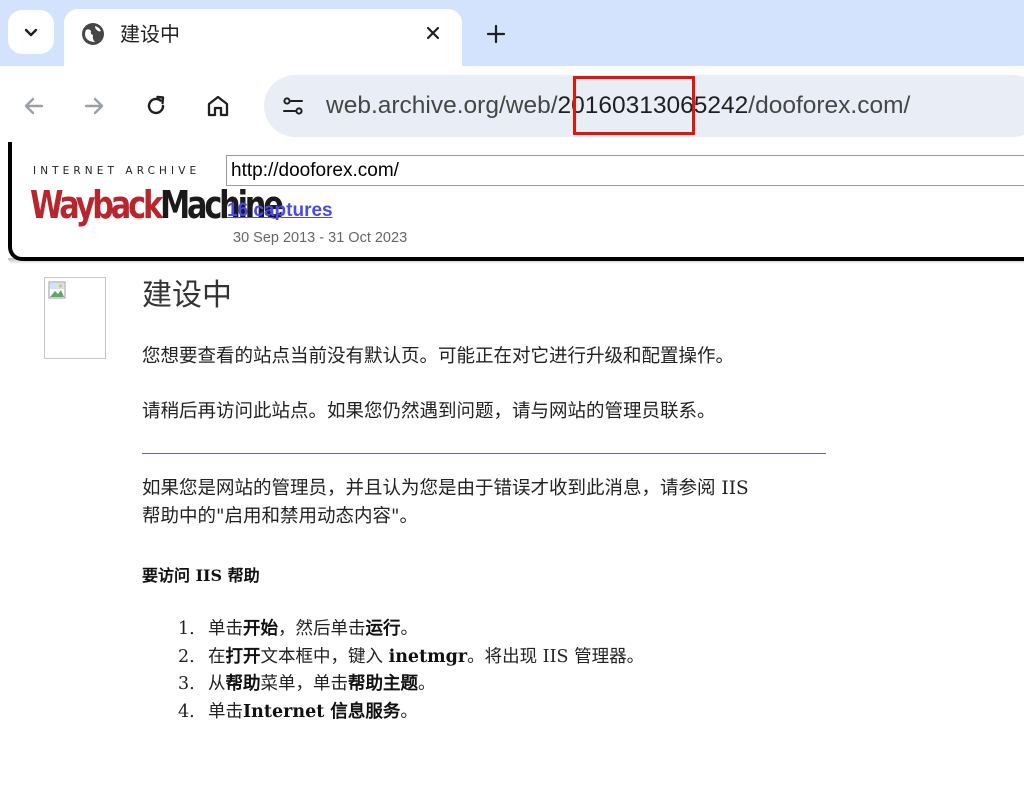 The image size is (1024, 788). I want to click on forward-button, so click(94, 106).